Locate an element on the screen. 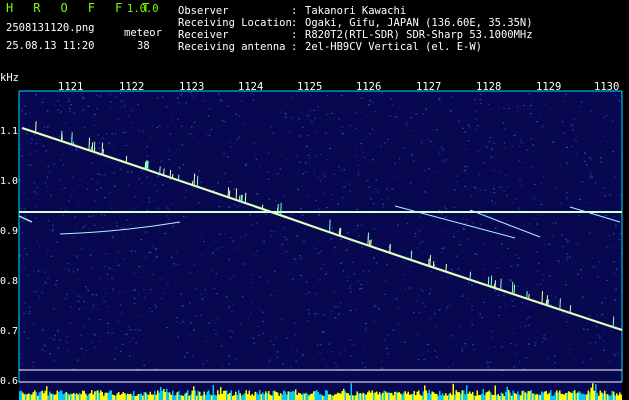  x-tick-1125: 1125 is located at coordinates (309, 87).